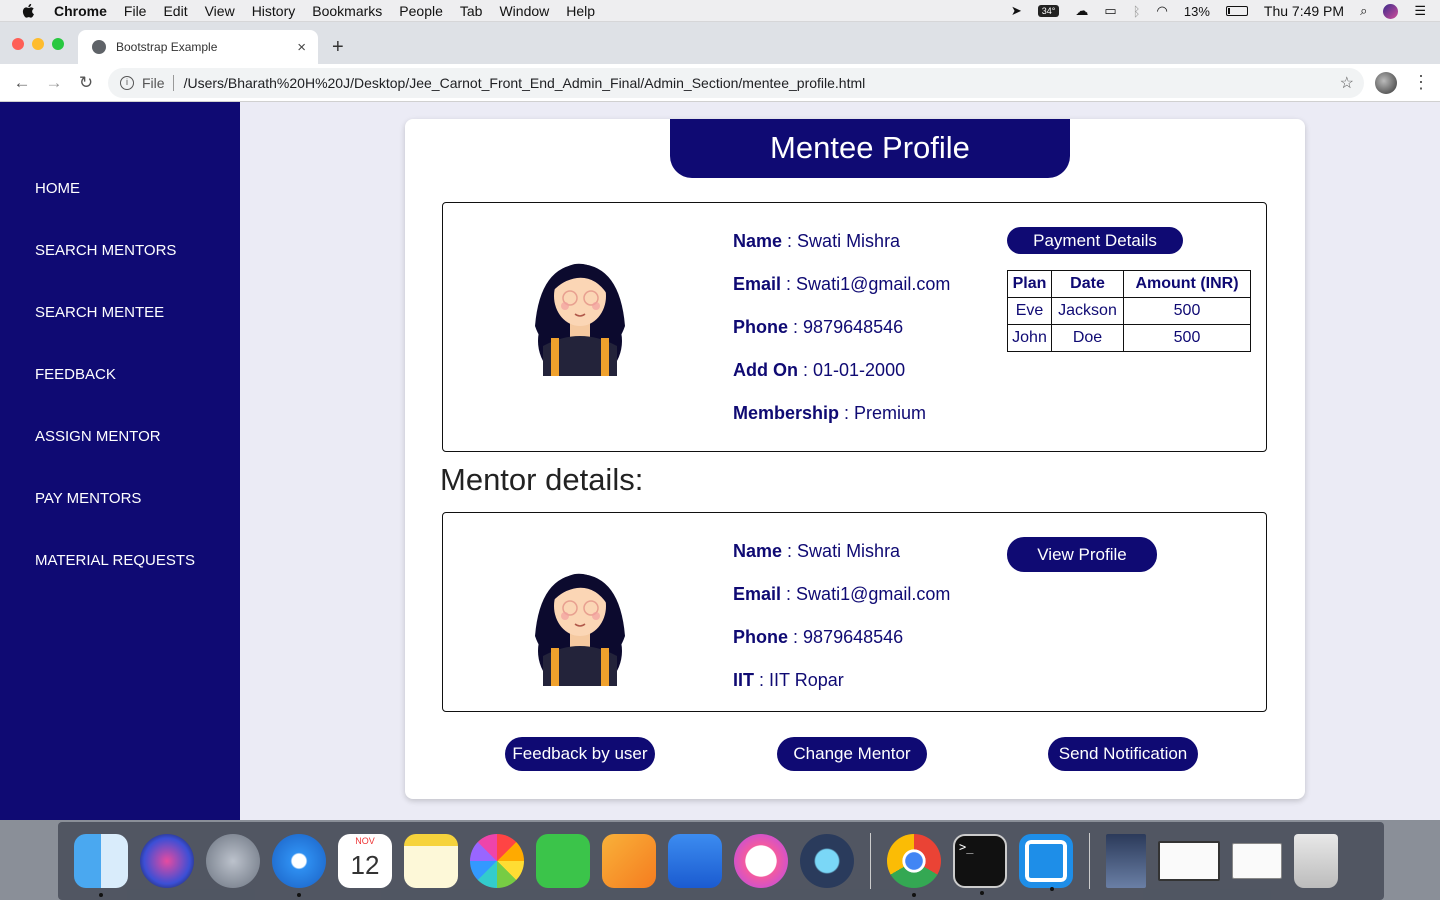  What do you see at coordinates (220, 11) in the screenshot?
I see `menu-view: View` at bounding box center [220, 11].